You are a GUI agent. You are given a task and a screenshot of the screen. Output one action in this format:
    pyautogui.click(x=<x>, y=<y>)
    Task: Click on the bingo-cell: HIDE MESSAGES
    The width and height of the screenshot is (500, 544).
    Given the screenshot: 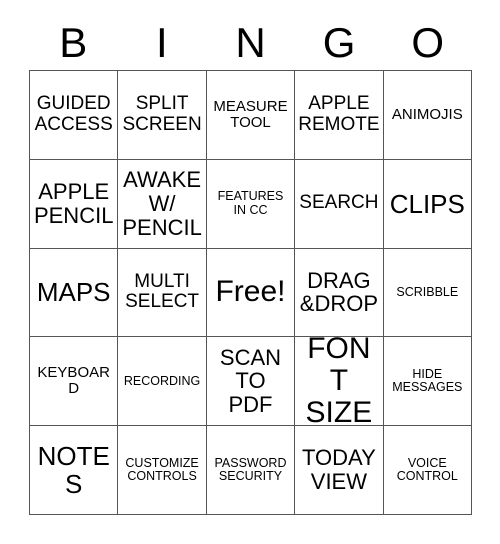 What is the action you would take?
    pyautogui.click(x=427, y=382)
    